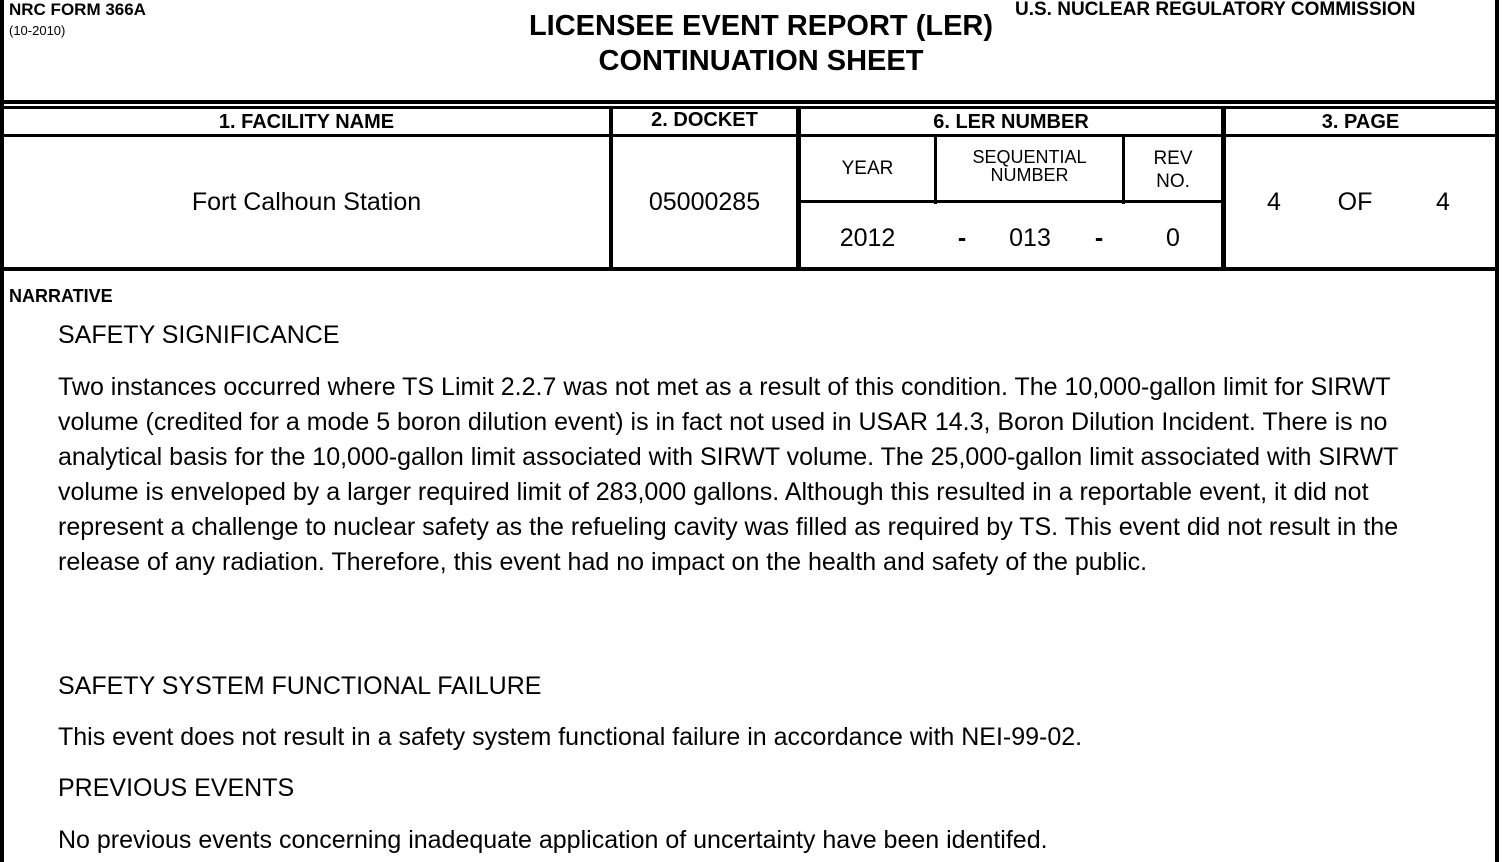 The image size is (1503, 862). I want to click on year-label: YEAR, so click(867, 168).